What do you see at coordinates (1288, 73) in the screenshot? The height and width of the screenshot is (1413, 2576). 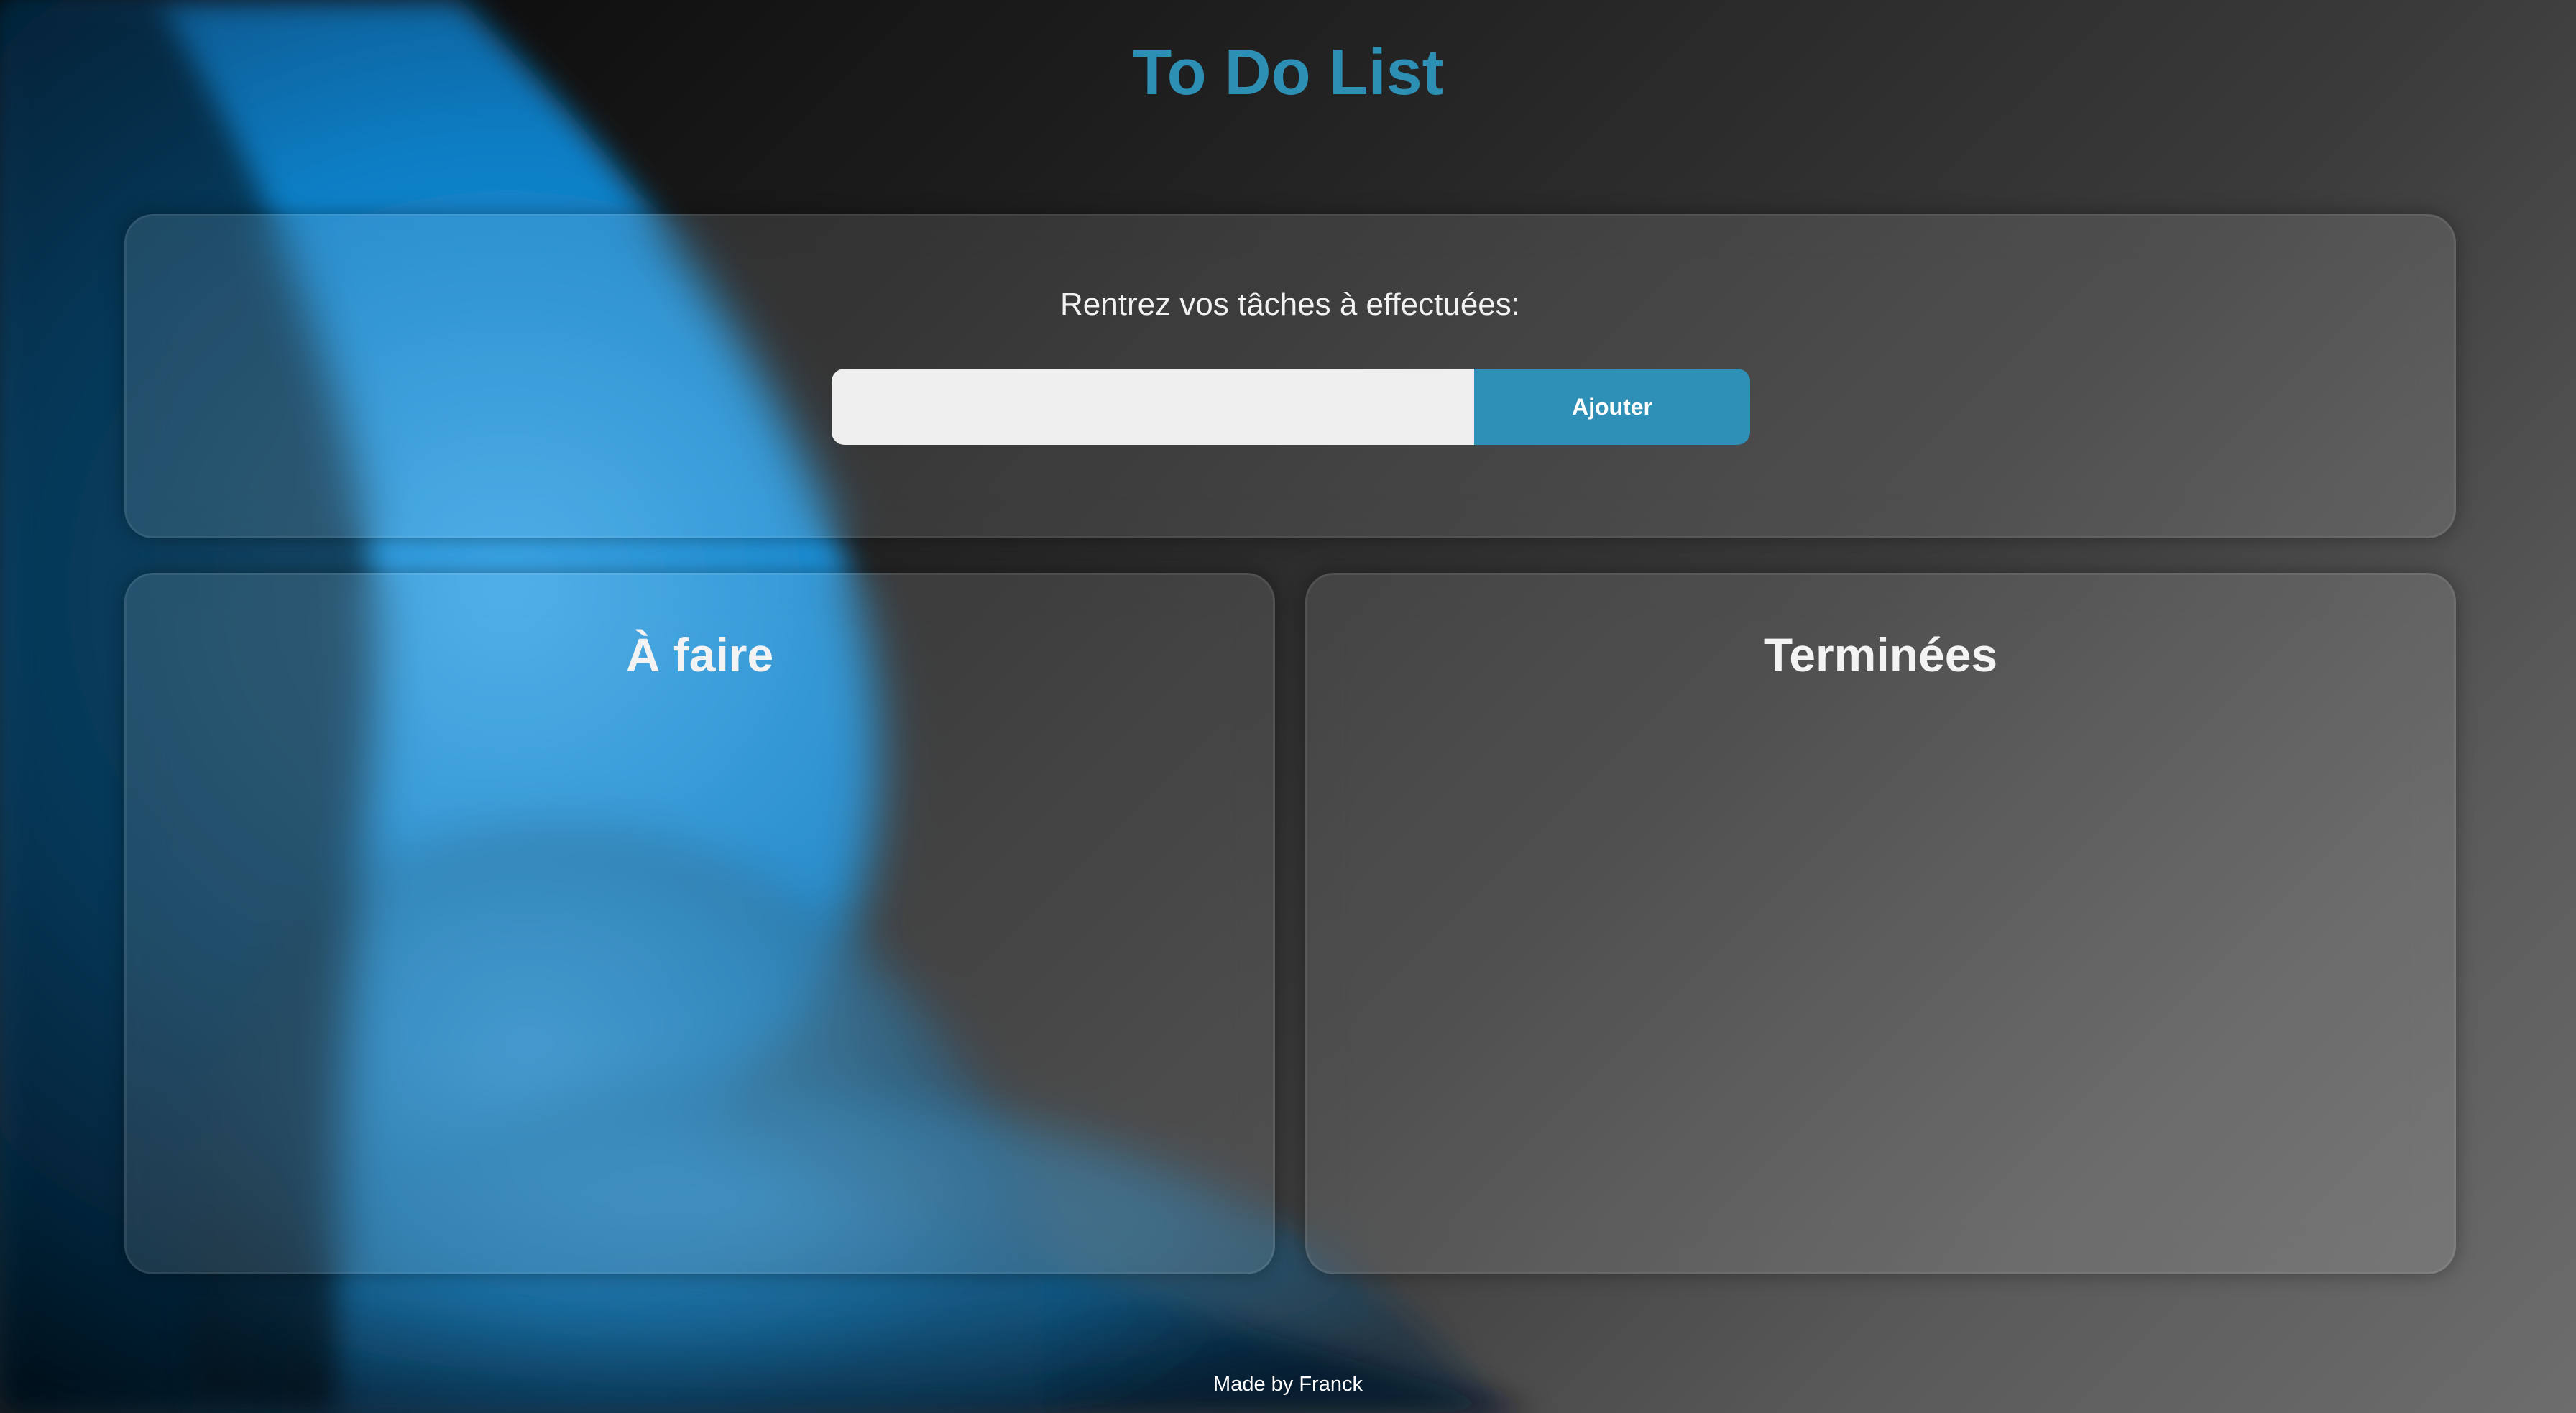 I see `page-title: To Do List` at bounding box center [1288, 73].